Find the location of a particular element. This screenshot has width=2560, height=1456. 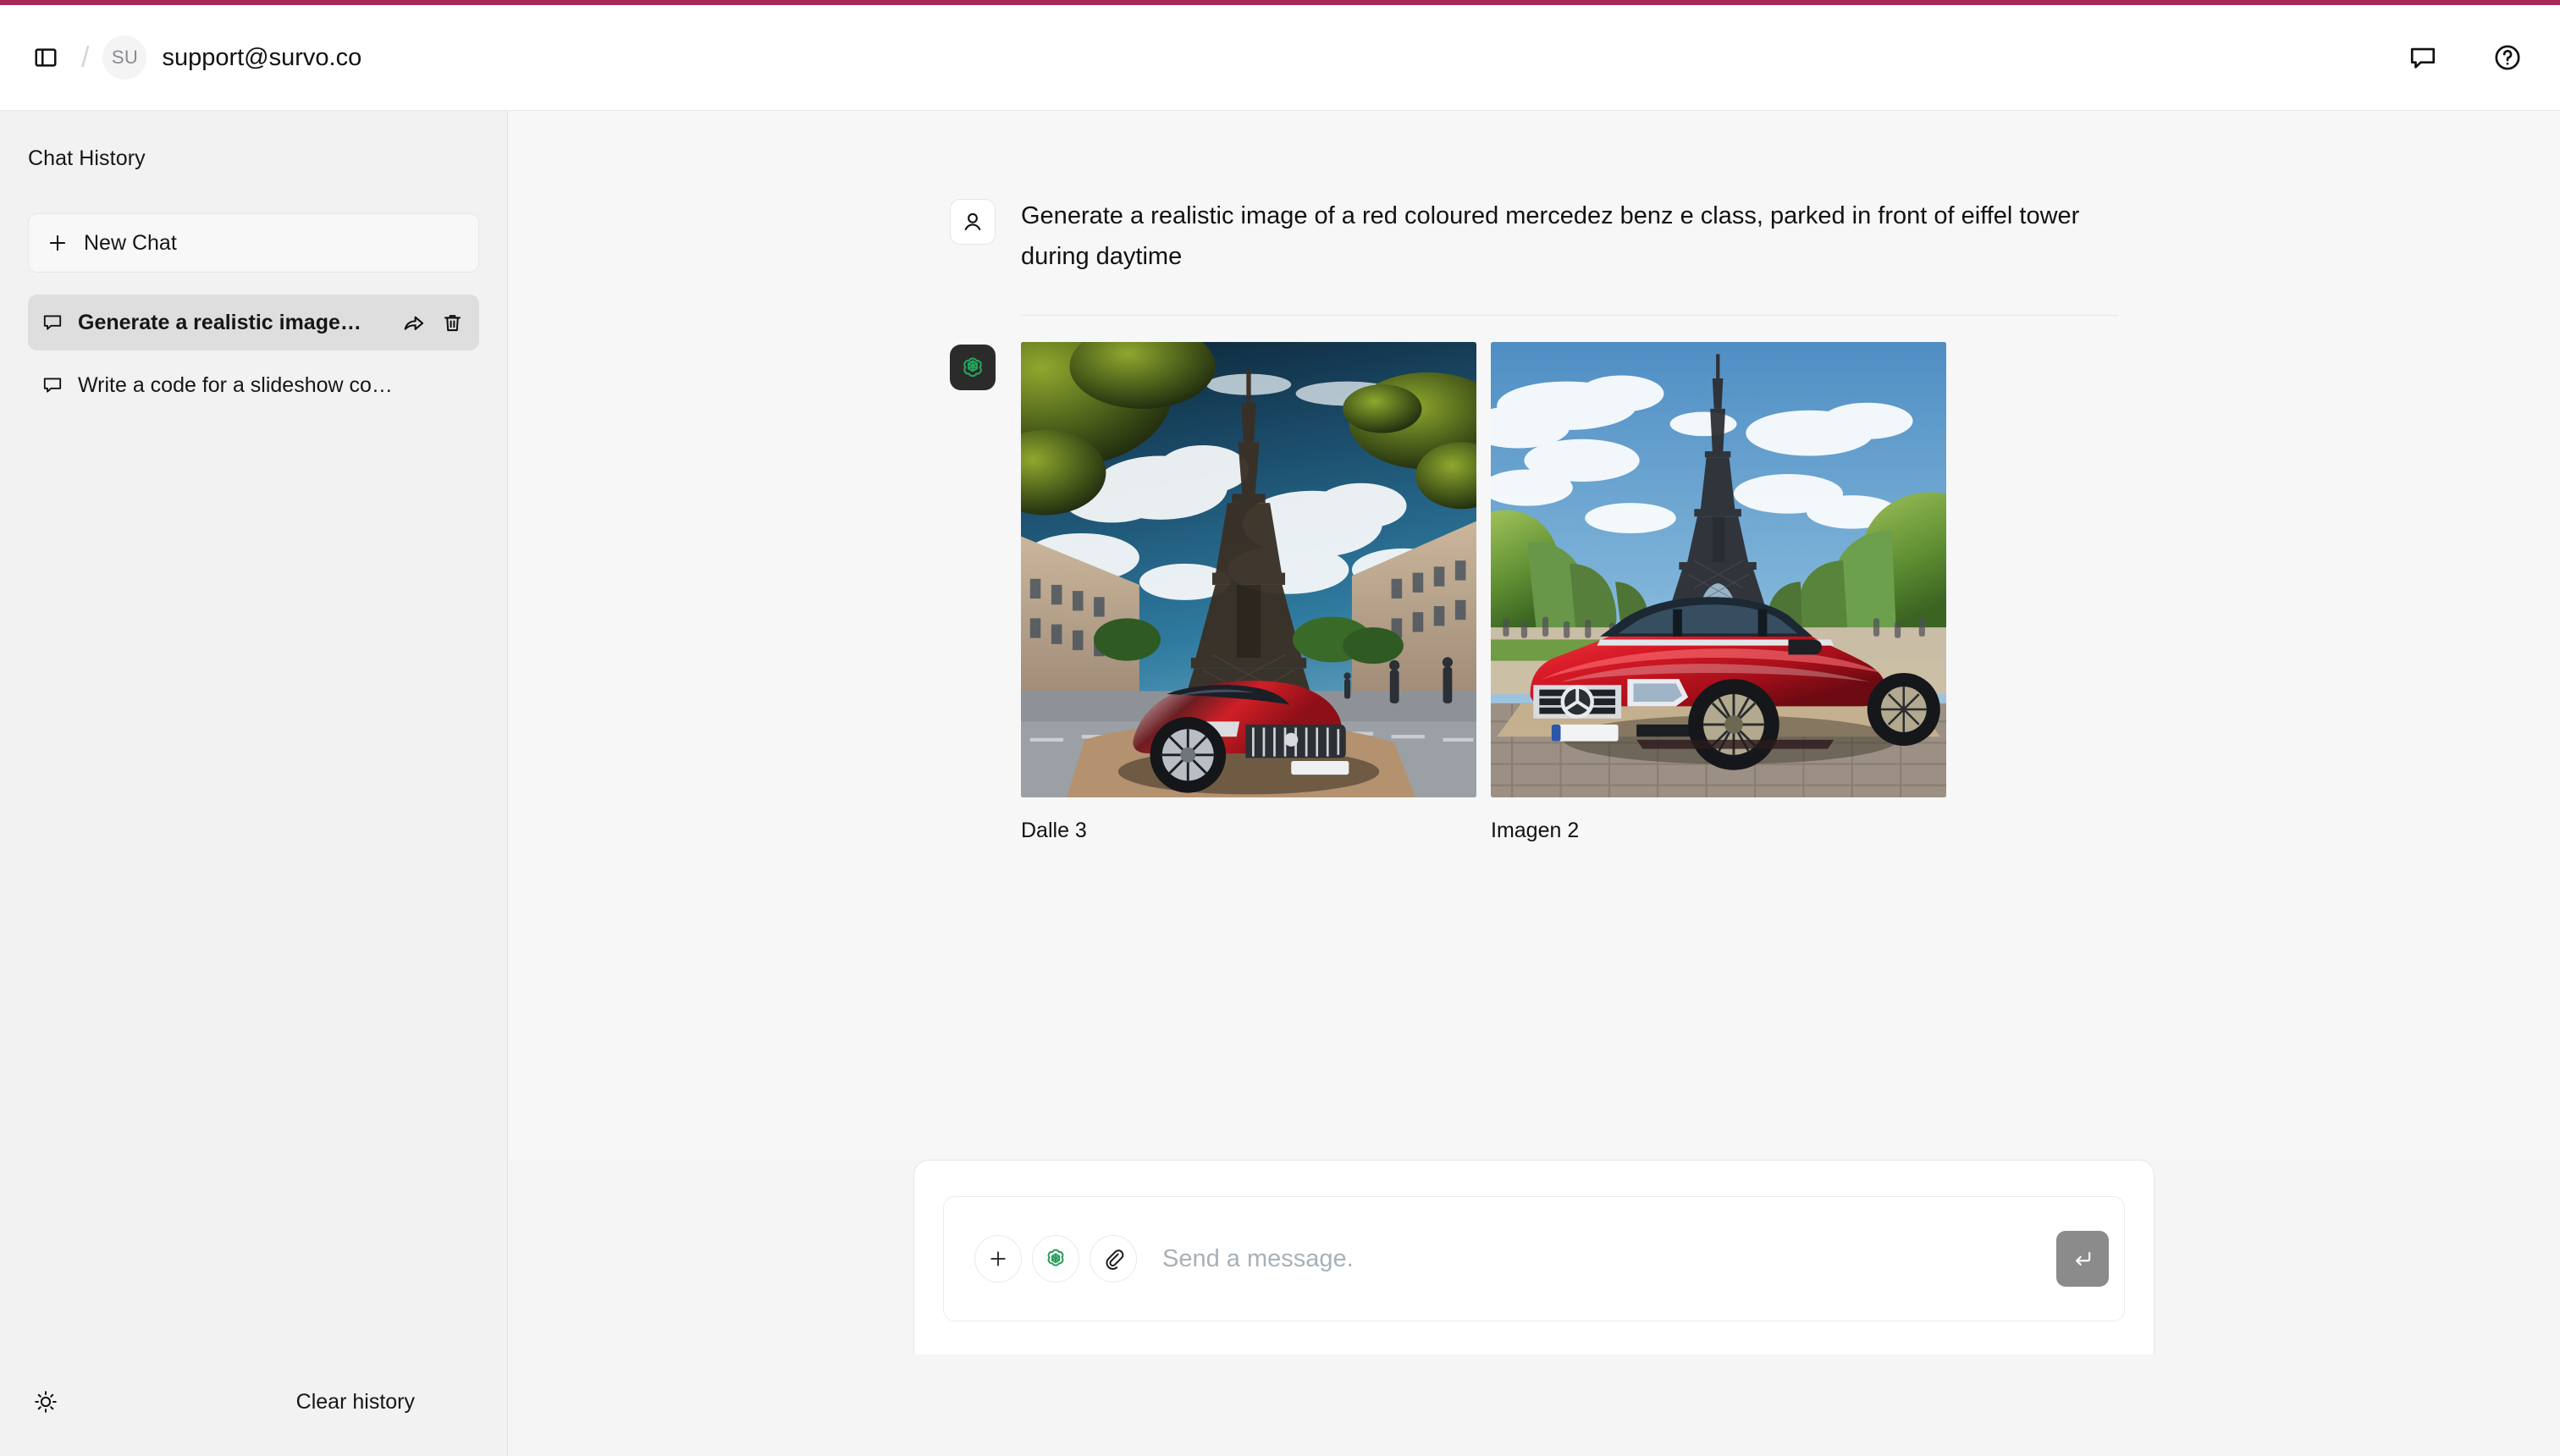

chat-item-actions is located at coordinates (433, 322).